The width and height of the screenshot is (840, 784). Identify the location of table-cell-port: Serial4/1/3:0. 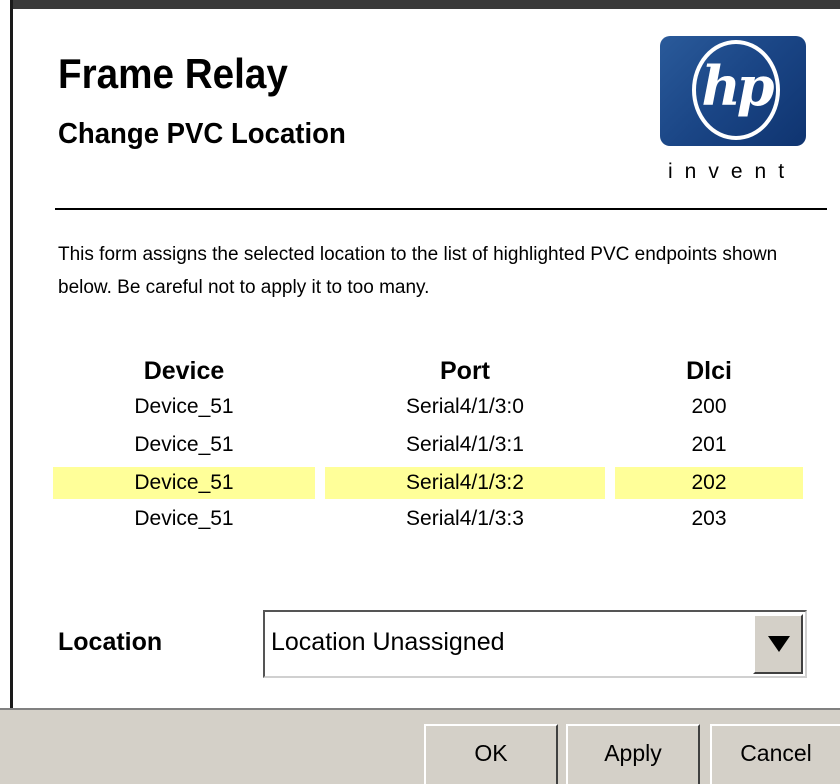
(465, 407).